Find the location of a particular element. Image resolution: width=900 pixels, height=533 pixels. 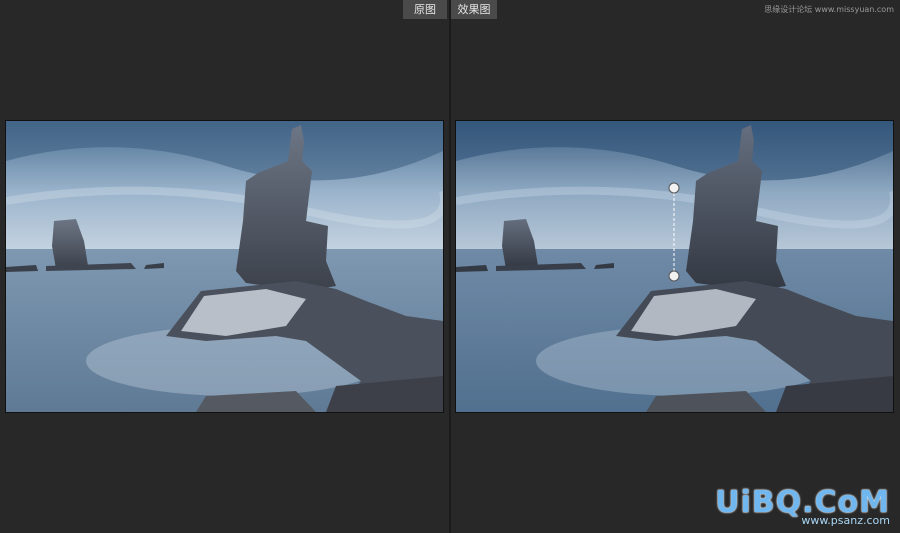

gradient-handle-overlay is located at coordinates (674, 232).